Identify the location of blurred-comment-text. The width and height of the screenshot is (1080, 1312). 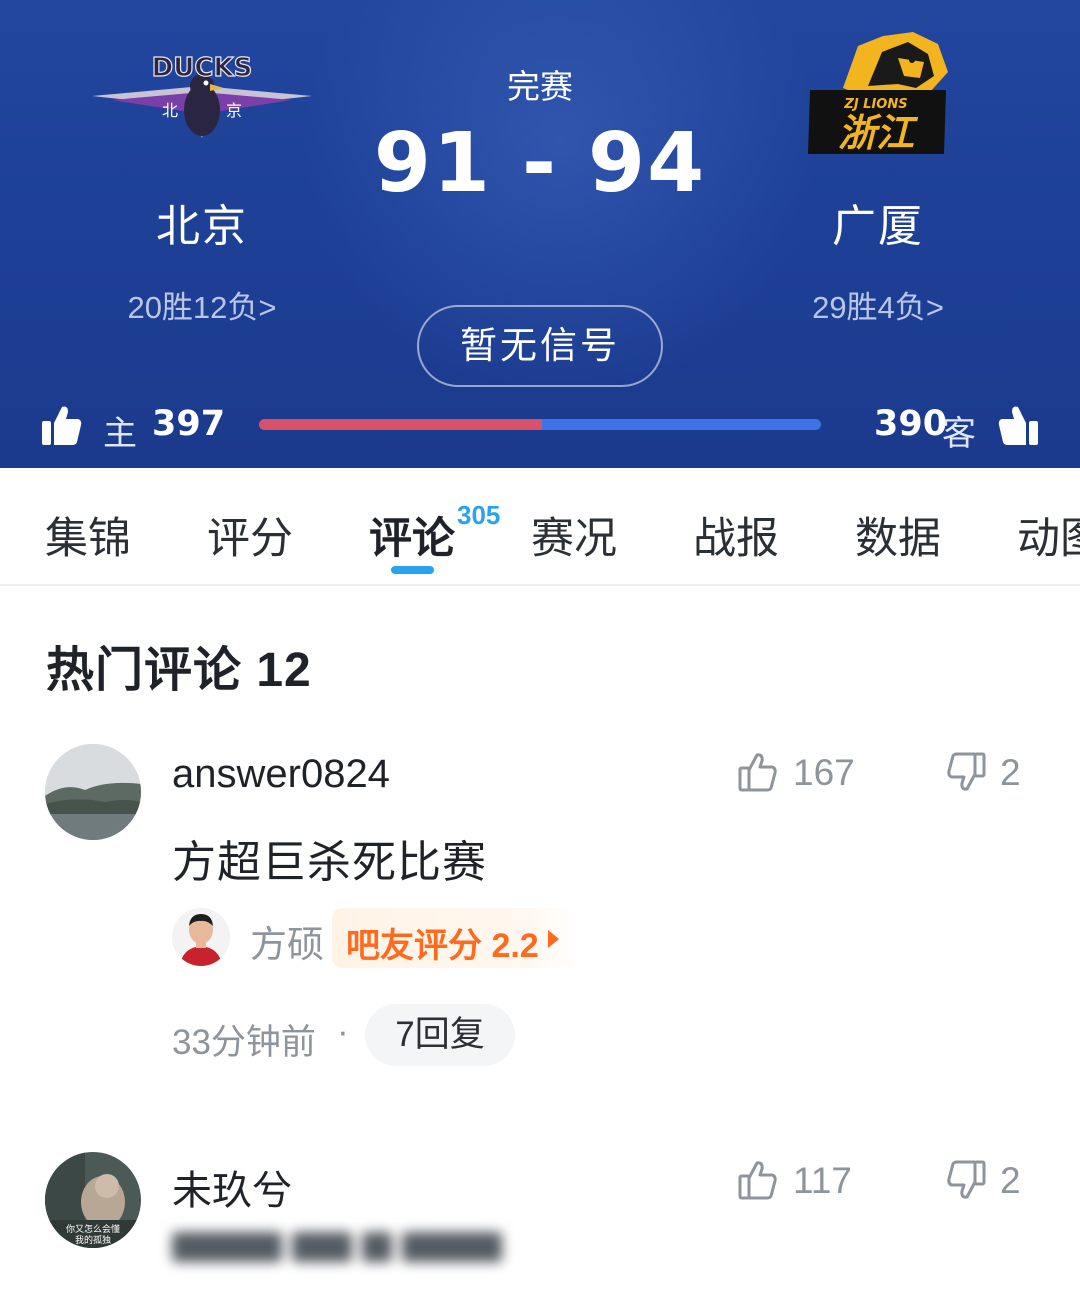
(382, 1249).